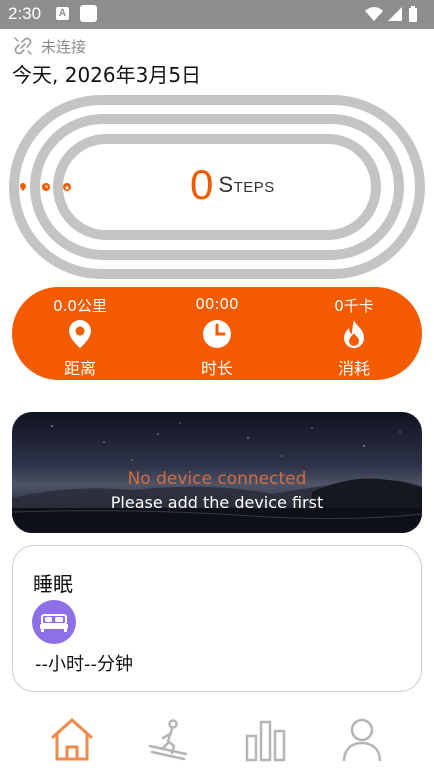 The image size is (434, 773). I want to click on person-icon, so click(362, 740).